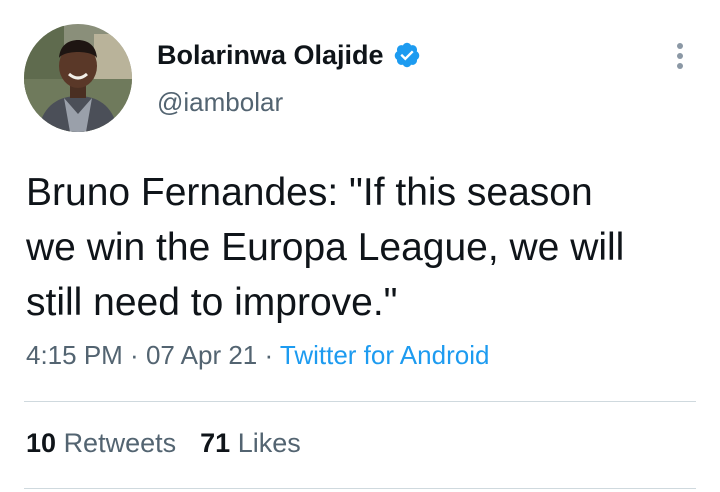 The height and width of the screenshot is (492, 720). I want to click on display-name: Bolarinwa Olajide, so click(270, 55).